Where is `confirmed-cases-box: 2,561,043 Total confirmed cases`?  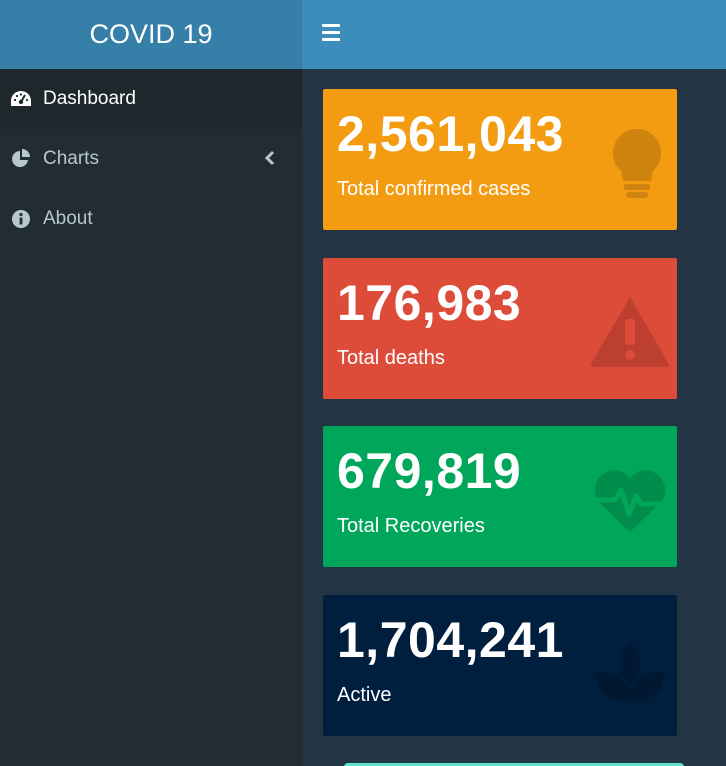
confirmed-cases-box: 2,561,043 Total confirmed cases is located at coordinates (500, 159).